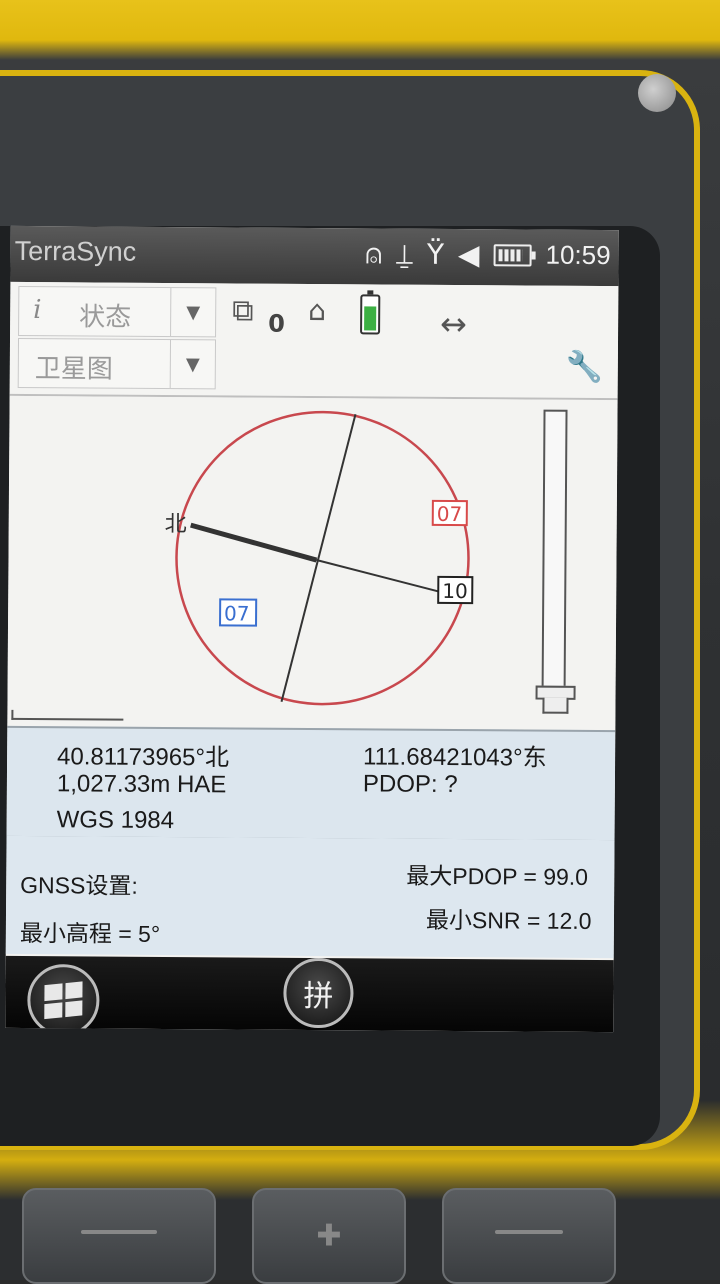 The width and height of the screenshot is (720, 1284). I want to click on battery-icon, so click(512, 255).